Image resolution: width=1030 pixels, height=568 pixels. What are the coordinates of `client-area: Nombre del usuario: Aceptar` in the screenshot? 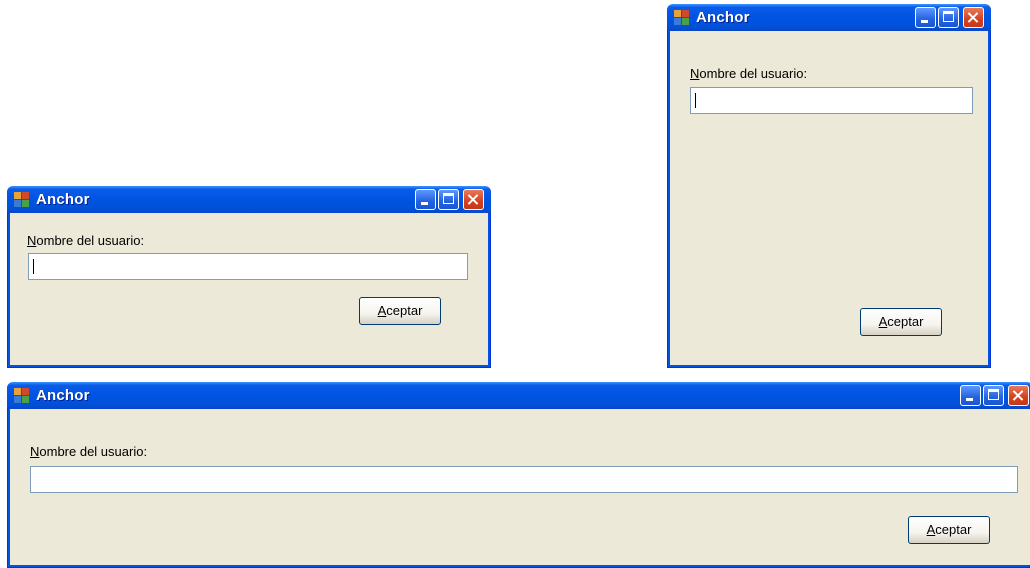 It's located at (249, 289).